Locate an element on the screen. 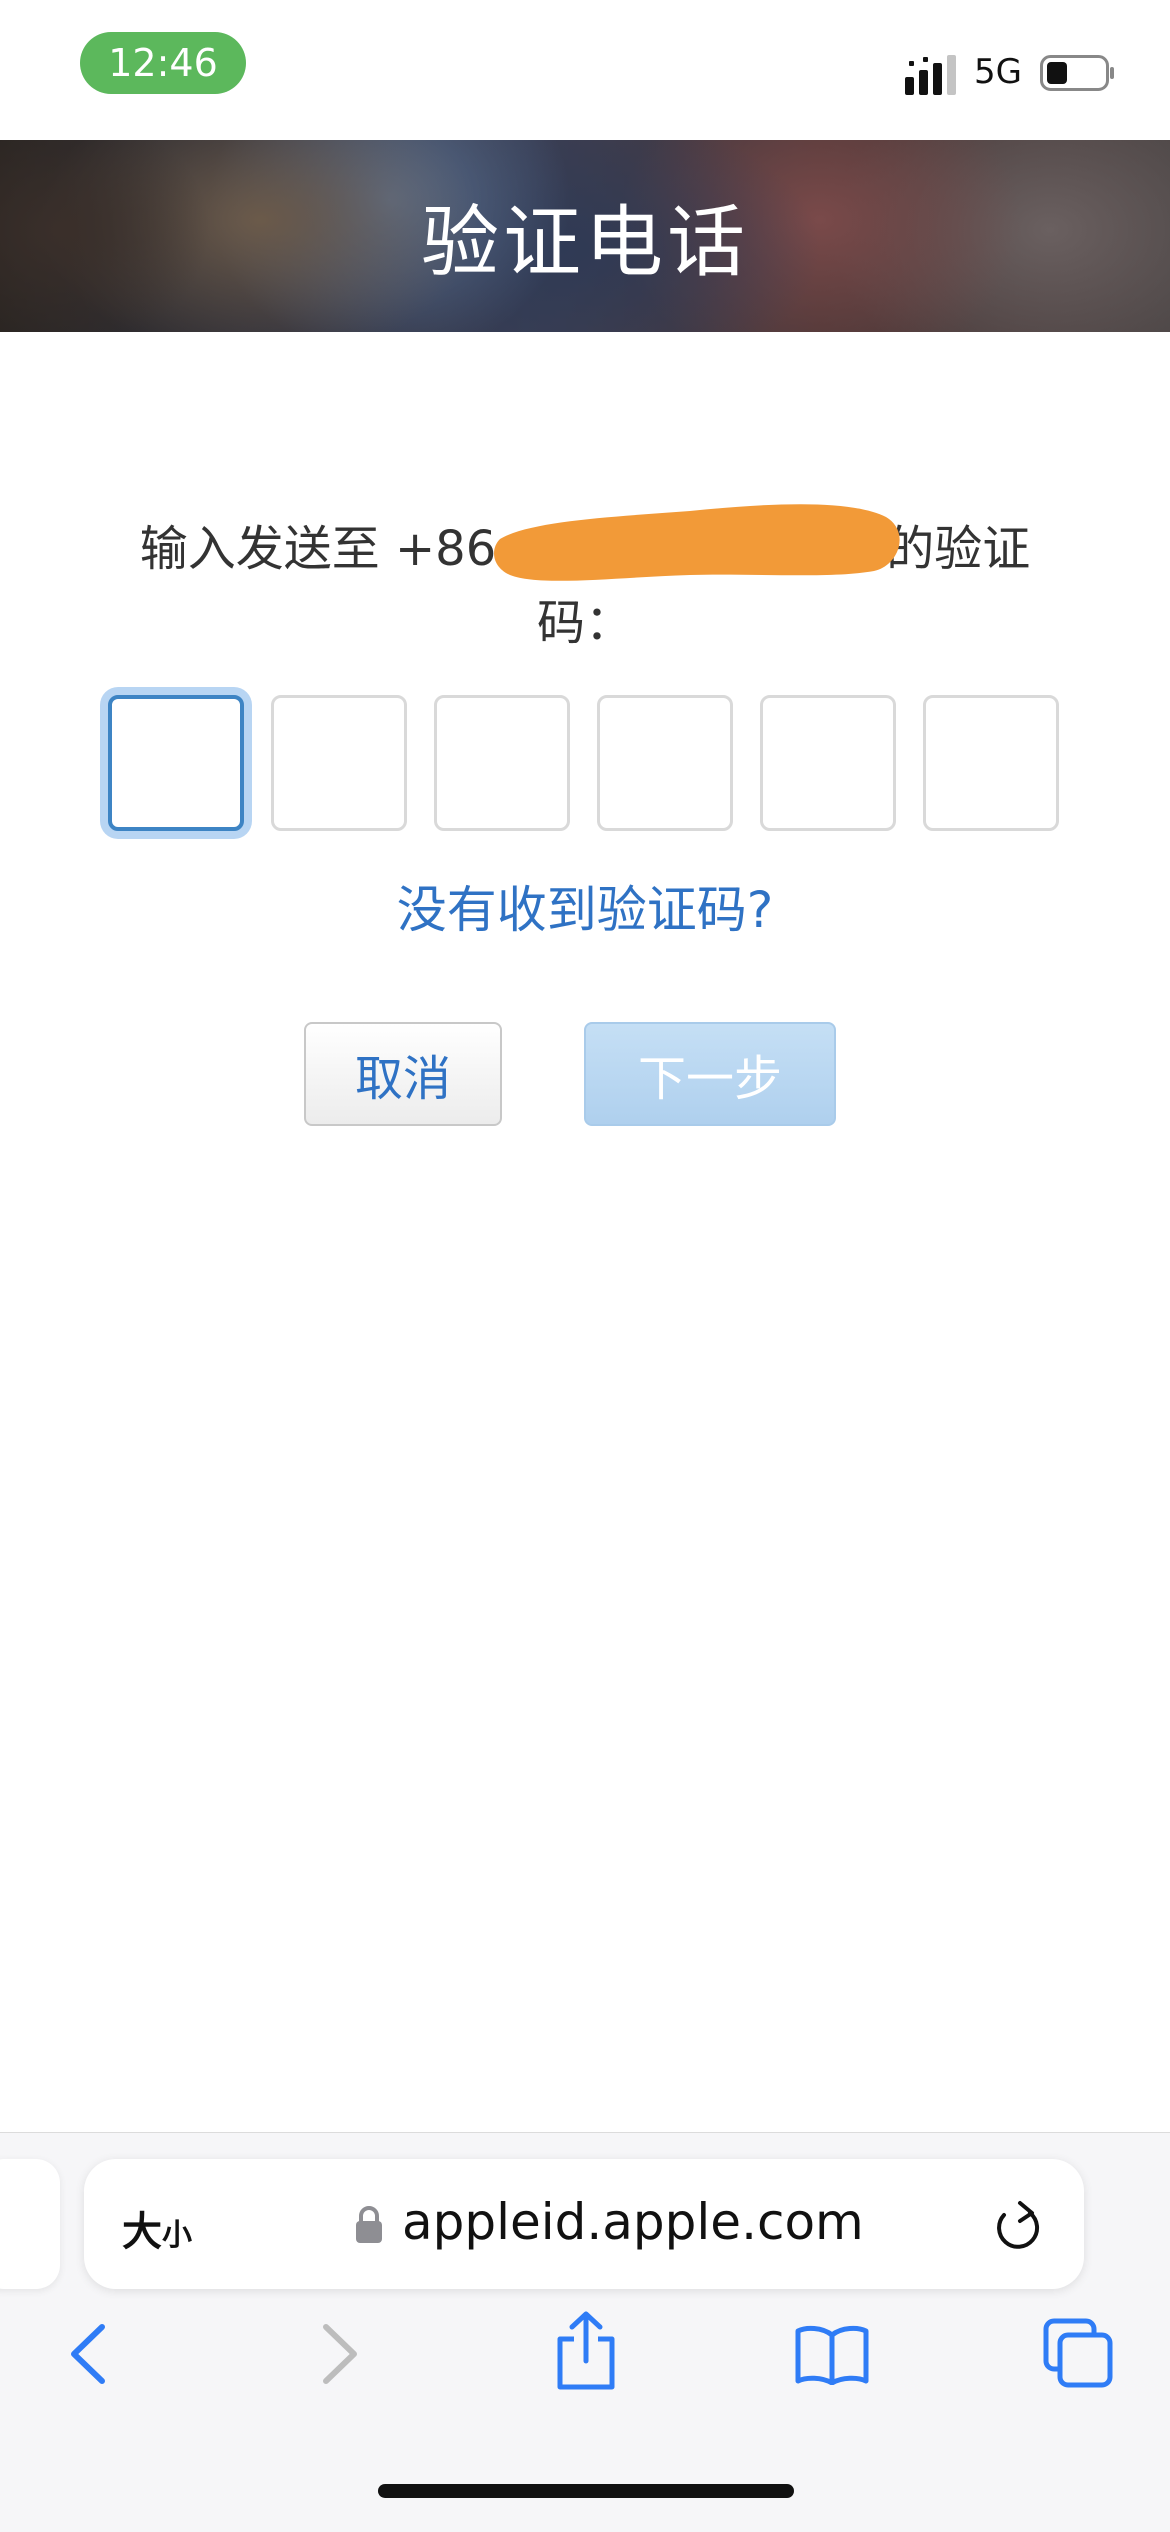 This screenshot has width=1170, height=2532. lock-icon is located at coordinates (369, 2224).